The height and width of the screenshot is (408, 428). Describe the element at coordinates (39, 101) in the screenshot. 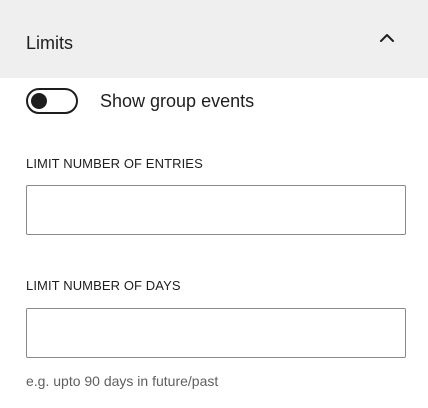

I see `toggle-knob` at that location.